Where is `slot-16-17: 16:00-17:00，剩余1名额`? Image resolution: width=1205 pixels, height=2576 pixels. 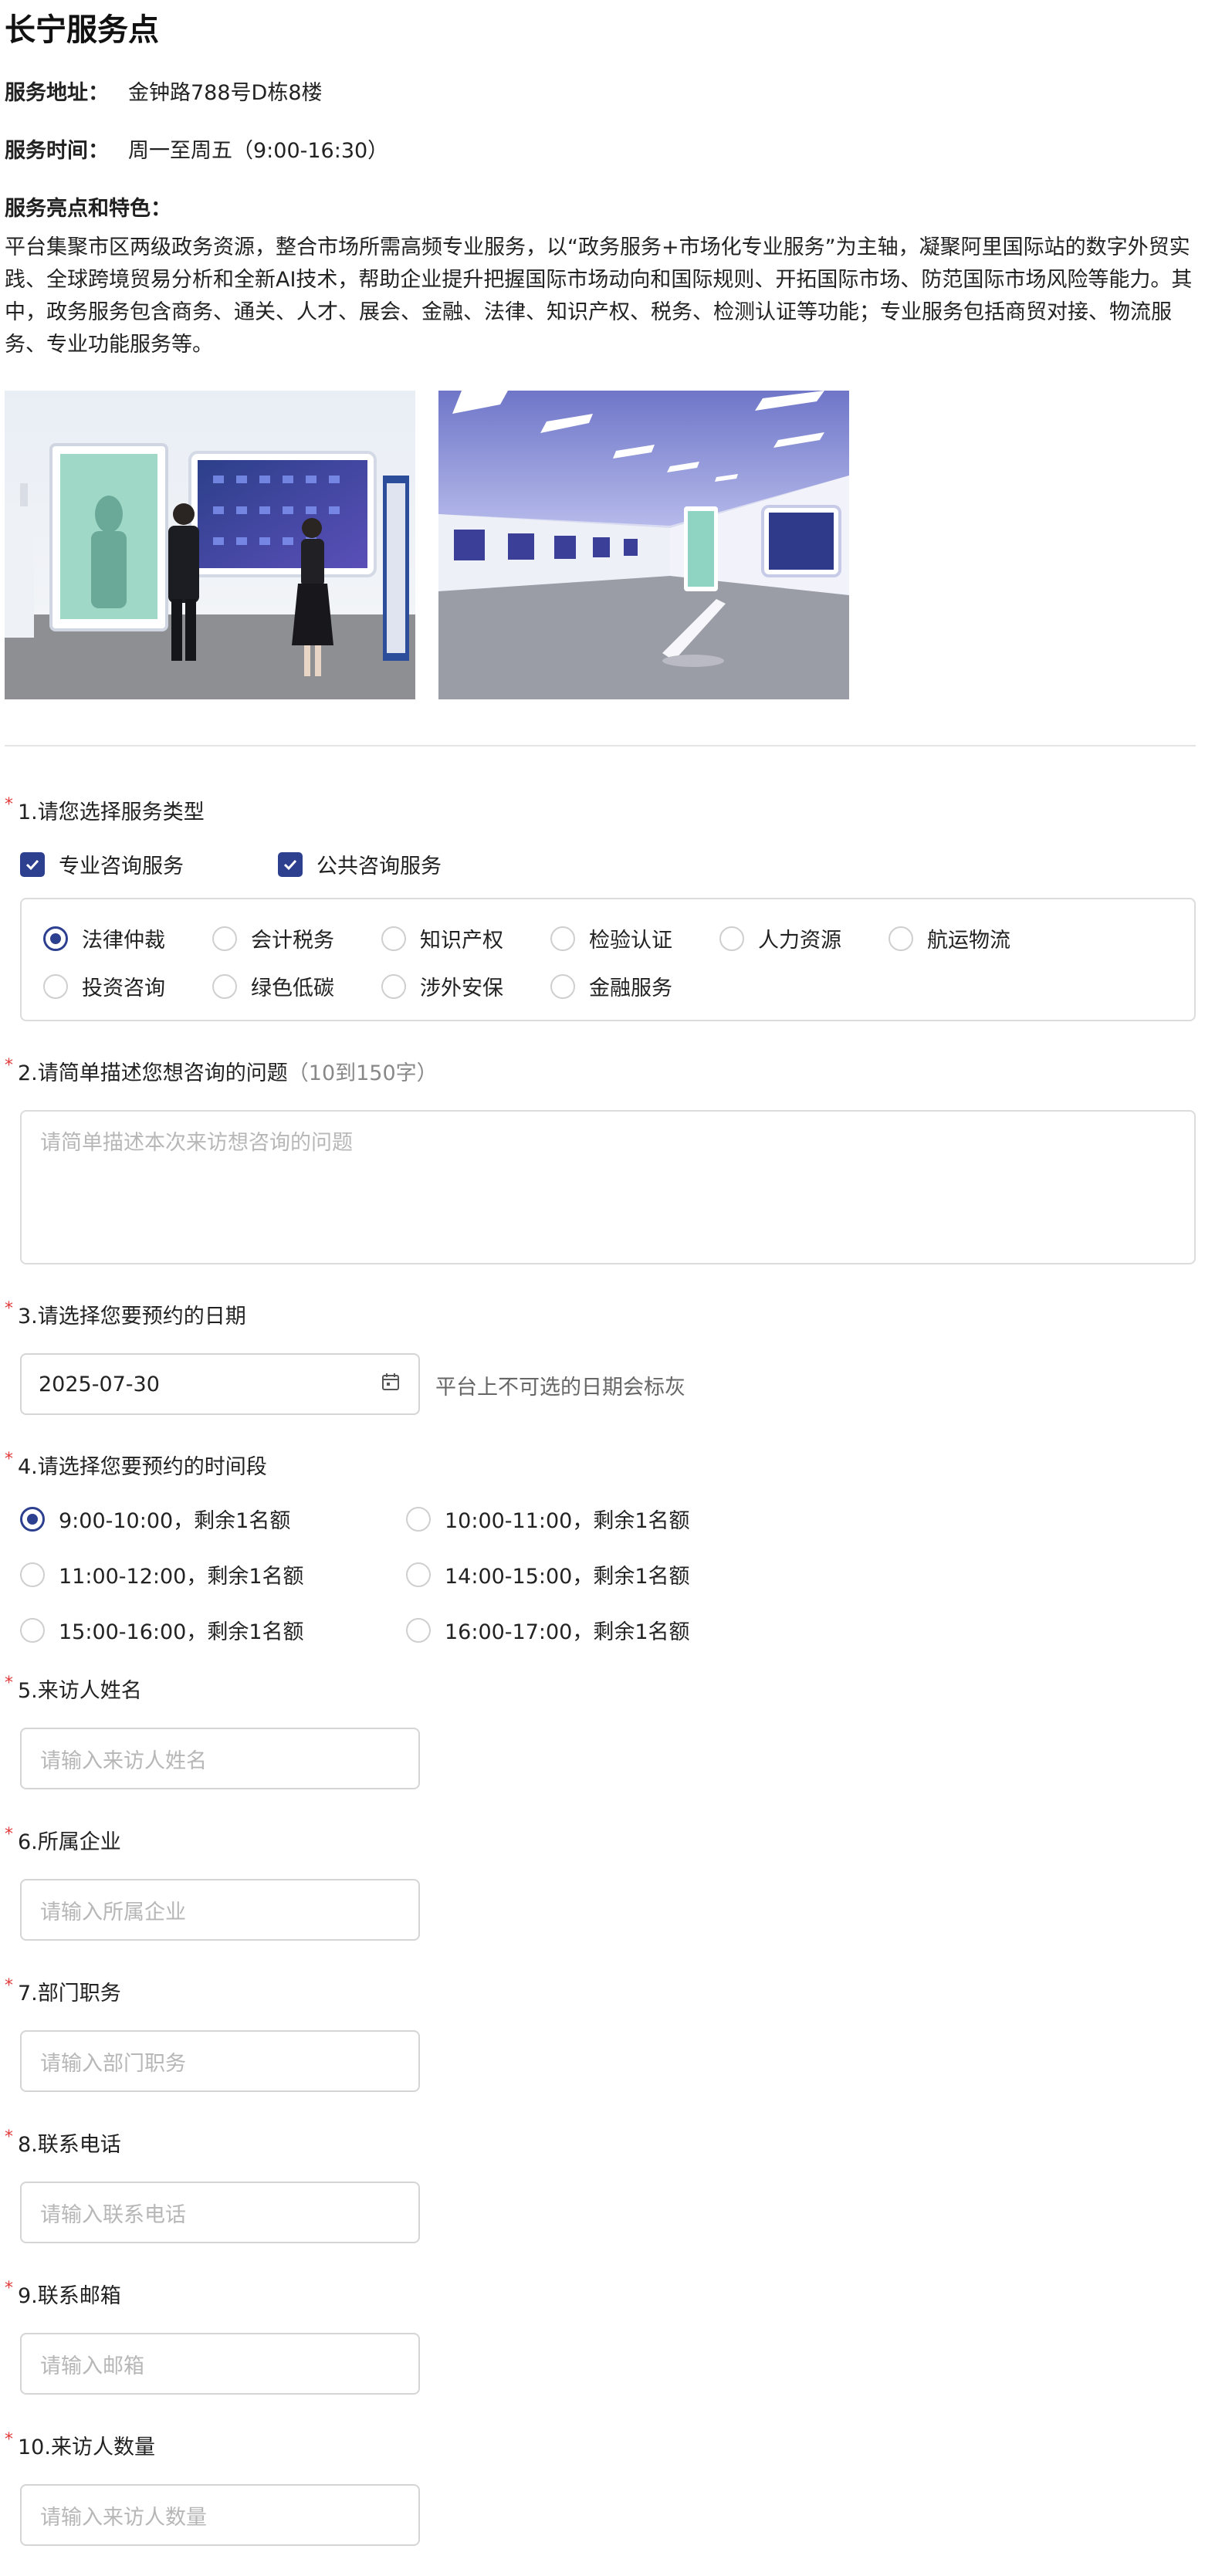 slot-16-17: 16:00-17:00，剩余1名额 is located at coordinates (548, 1630).